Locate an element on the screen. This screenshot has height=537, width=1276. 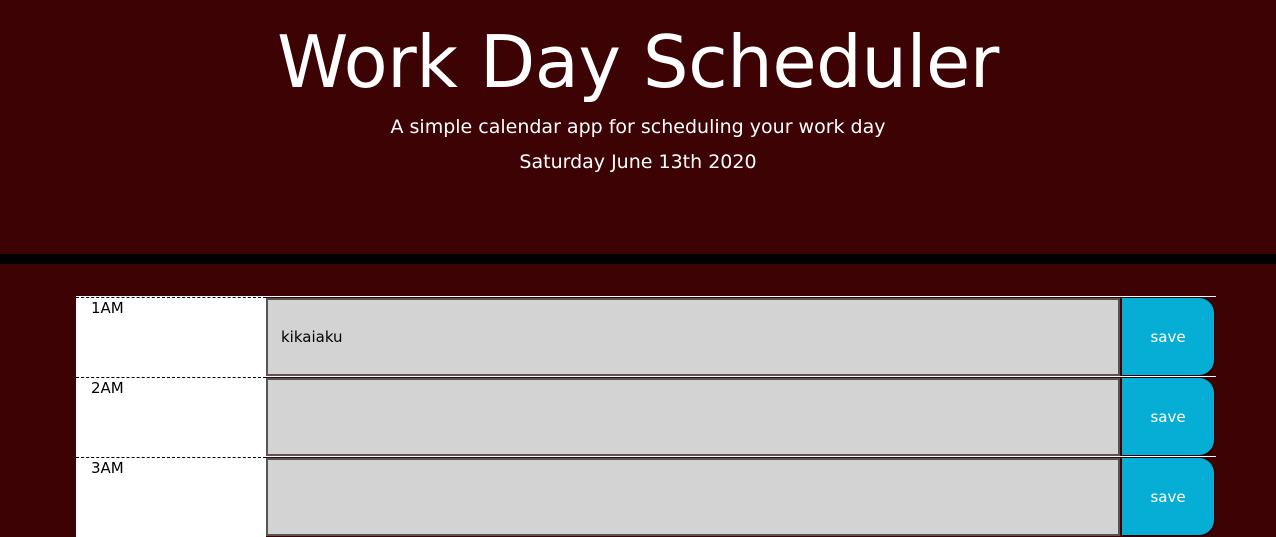
hour-label: 2AM is located at coordinates (171, 417).